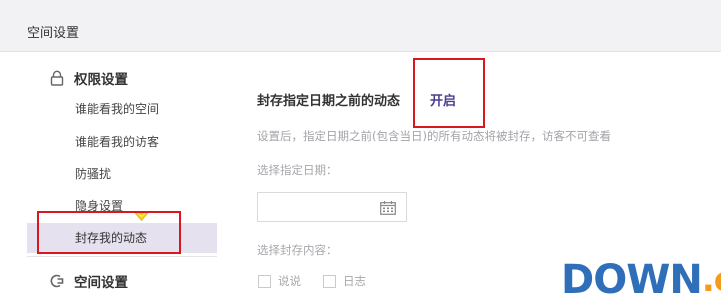 Image resolution: width=721 pixels, height=306 pixels. Describe the element at coordinates (711, 280) in the screenshot. I see `watermark-suffix: .cc` at that location.